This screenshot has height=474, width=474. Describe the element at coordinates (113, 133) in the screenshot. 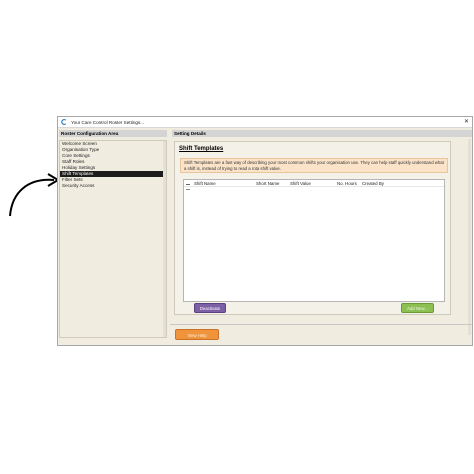

I see `left-panel-header: Roster Configuration Area` at that location.